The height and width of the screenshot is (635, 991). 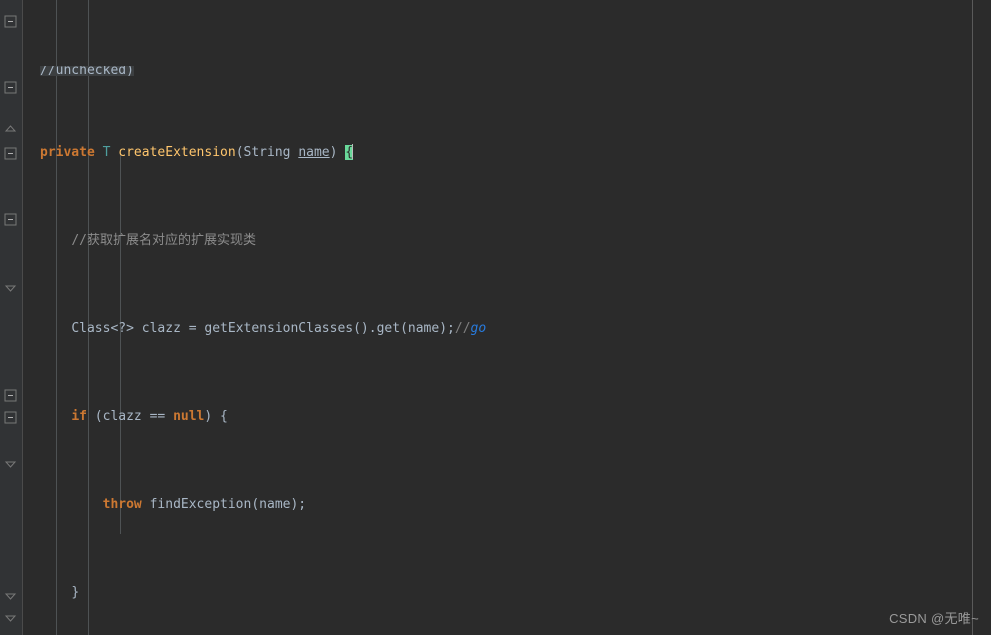 What do you see at coordinates (87, 71) in the screenshot?
I see `partial-comment-text: //unchecked)` at bounding box center [87, 71].